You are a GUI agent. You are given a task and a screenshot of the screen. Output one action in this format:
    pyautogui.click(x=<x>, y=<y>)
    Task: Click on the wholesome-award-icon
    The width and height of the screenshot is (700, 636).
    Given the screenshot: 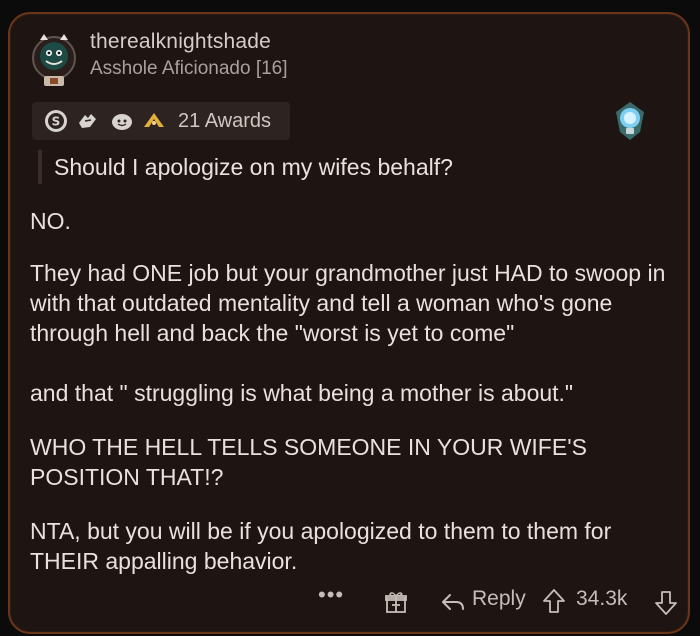 What is the action you would take?
    pyautogui.click(x=122, y=122)
    